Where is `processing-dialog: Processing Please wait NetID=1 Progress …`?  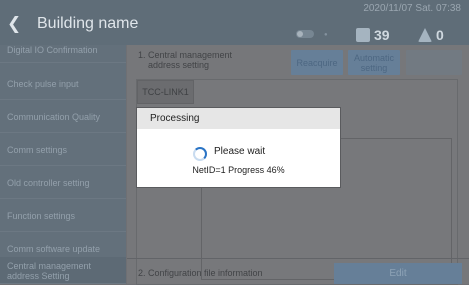
processing-dialog: Processing Please wait NetID=1 Progress … is located at coordinates (238, 147).